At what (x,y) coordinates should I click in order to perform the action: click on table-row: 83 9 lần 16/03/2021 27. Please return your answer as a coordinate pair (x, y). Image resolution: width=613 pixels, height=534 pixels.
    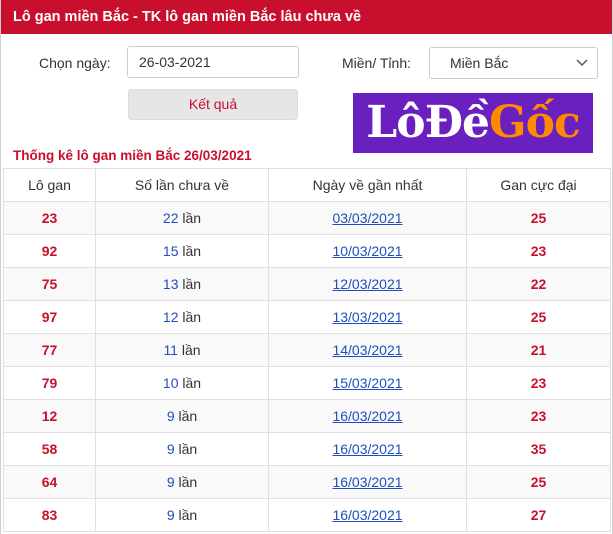
    Looking at the image, I should click on (307, 515).